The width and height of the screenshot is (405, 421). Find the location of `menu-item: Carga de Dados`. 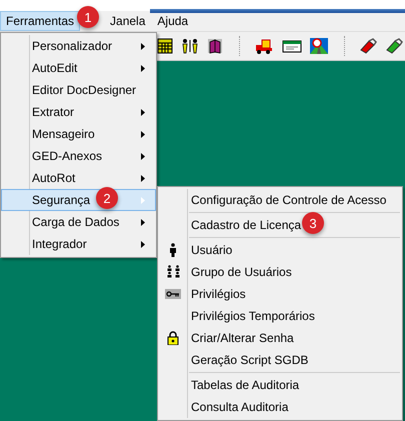

menu-item: Carga de Dados is located at coordinates (78, 222).